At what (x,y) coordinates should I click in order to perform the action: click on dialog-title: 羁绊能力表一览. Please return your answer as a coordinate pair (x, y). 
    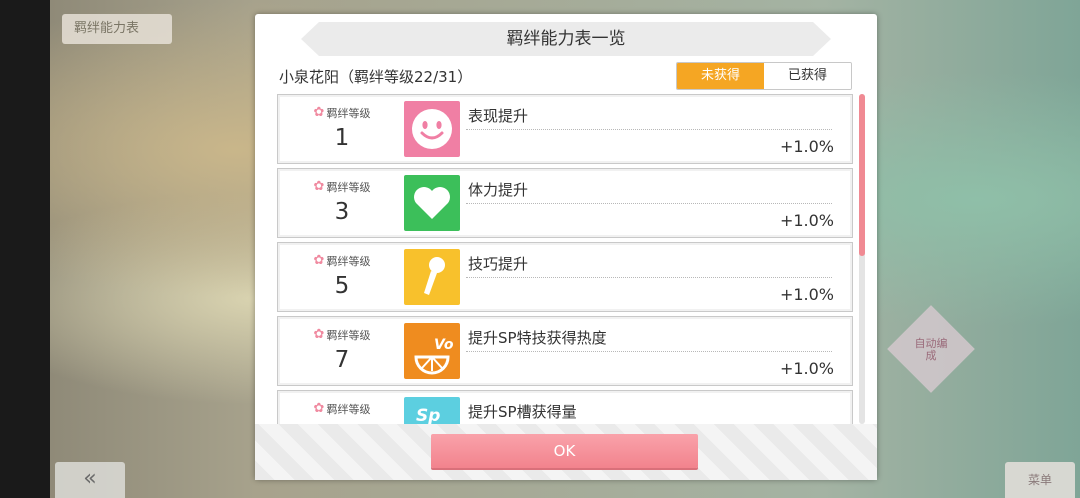
    Looking at the image, I should click on (566, 39).